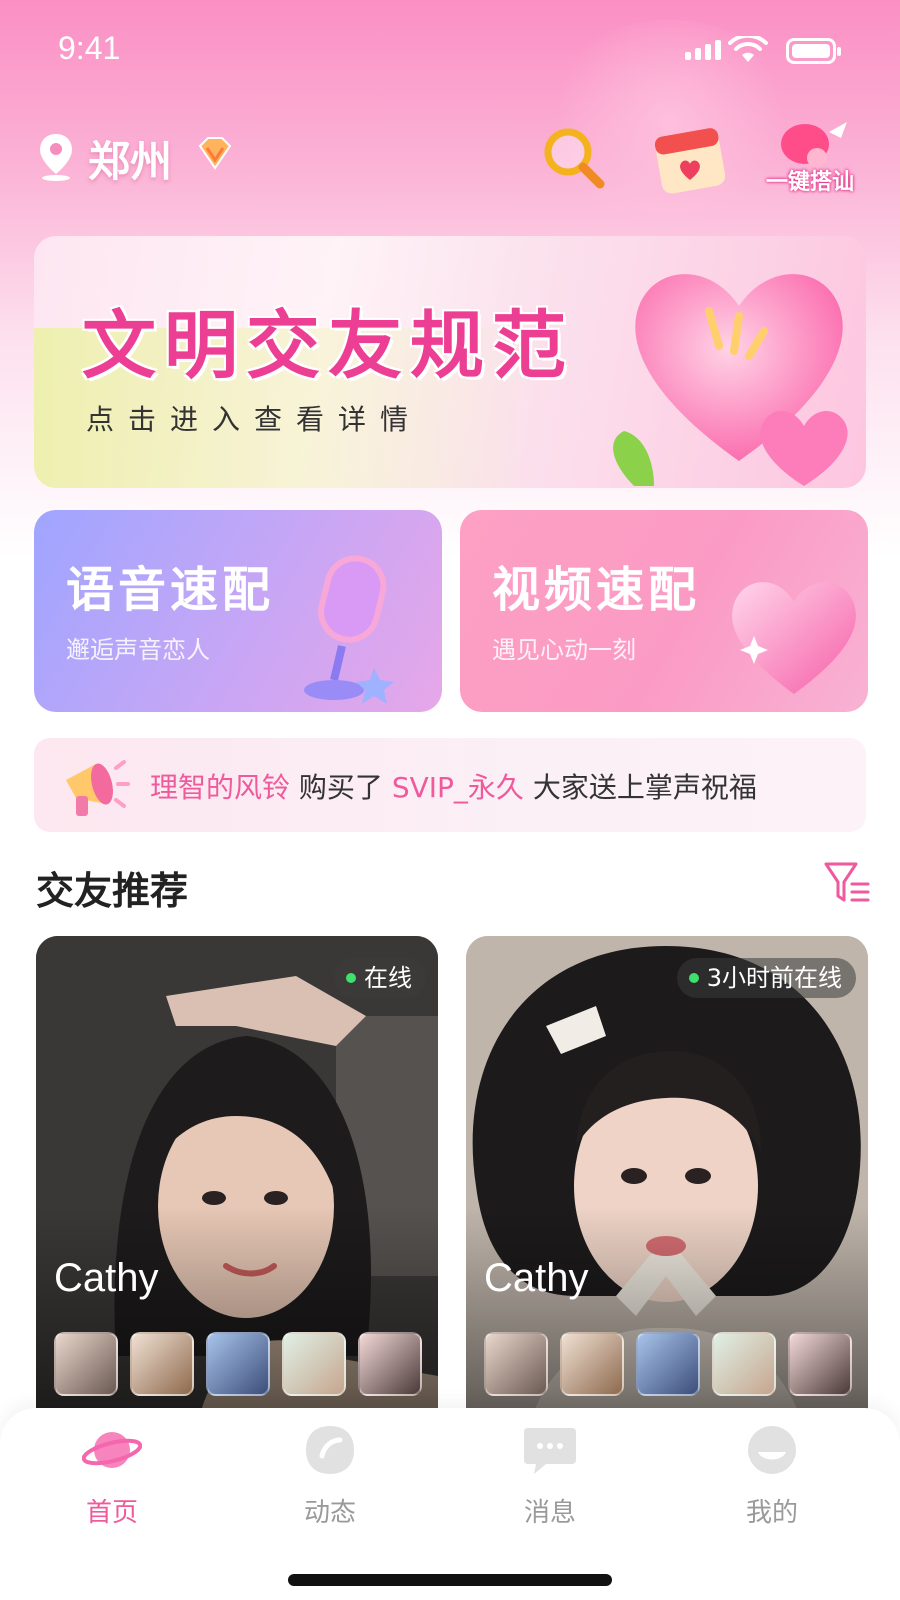  I want to click on vip-diamond-icon, so click(215, 154).